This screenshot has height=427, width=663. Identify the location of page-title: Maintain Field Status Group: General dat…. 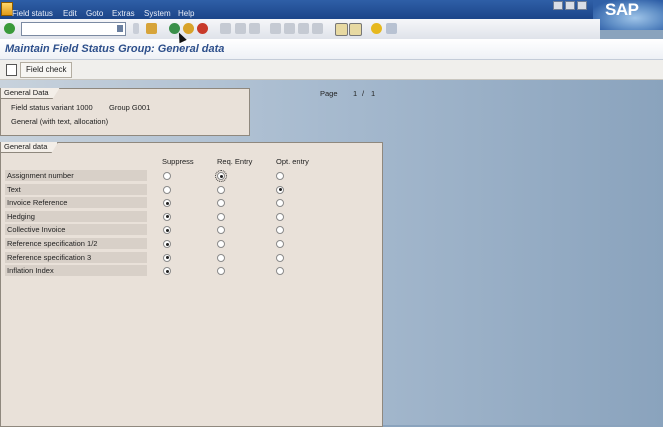
(115, 49).